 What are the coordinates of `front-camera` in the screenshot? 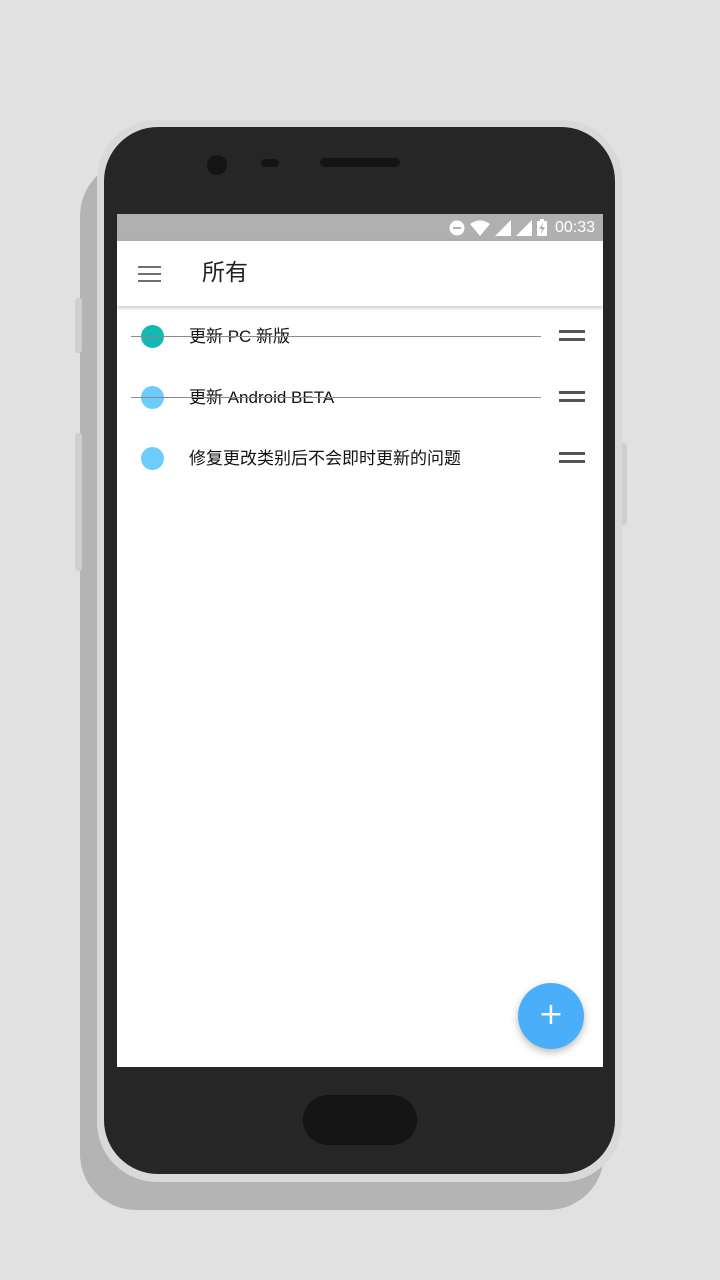 It's located at (217, 165).